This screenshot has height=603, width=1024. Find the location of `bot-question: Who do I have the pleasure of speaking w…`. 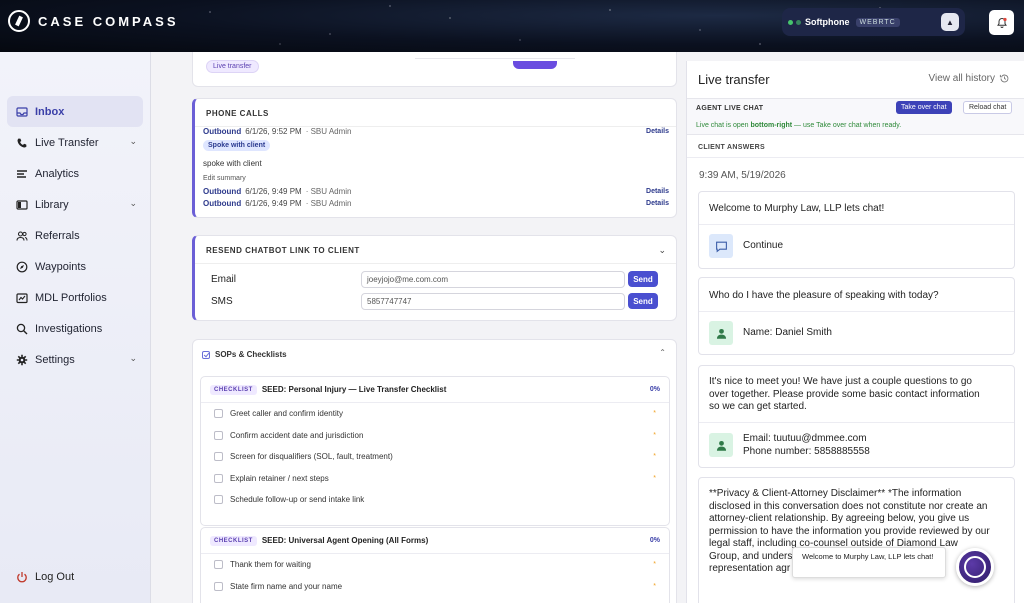

bot-question: Who do I have the pleasure of speaking w… is located at coordinates (824, 295).